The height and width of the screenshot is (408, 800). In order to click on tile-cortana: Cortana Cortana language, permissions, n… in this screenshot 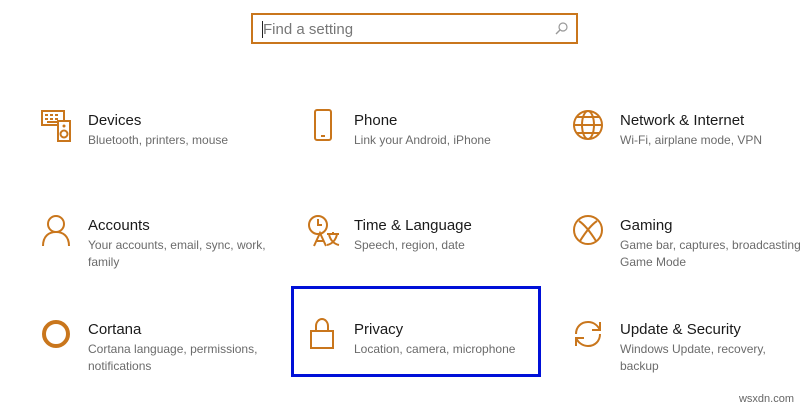, I will do `click(160, 358)`.